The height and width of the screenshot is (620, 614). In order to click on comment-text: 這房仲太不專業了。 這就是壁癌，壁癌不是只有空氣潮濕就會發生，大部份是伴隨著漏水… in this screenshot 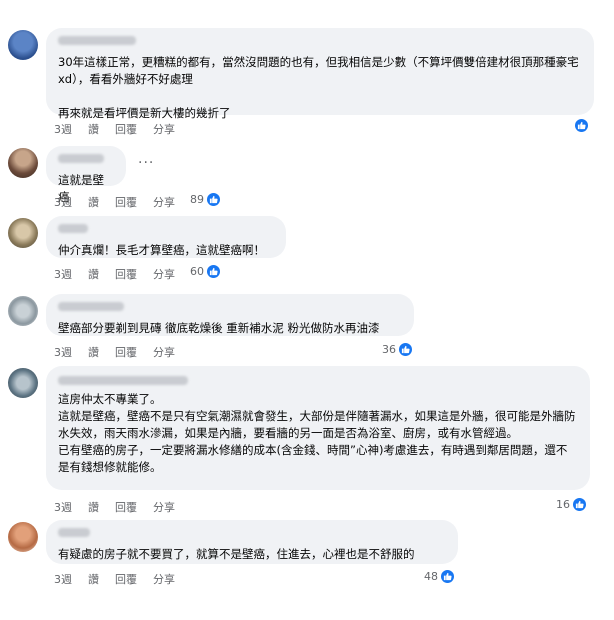, I will do `click(317, 433)`.